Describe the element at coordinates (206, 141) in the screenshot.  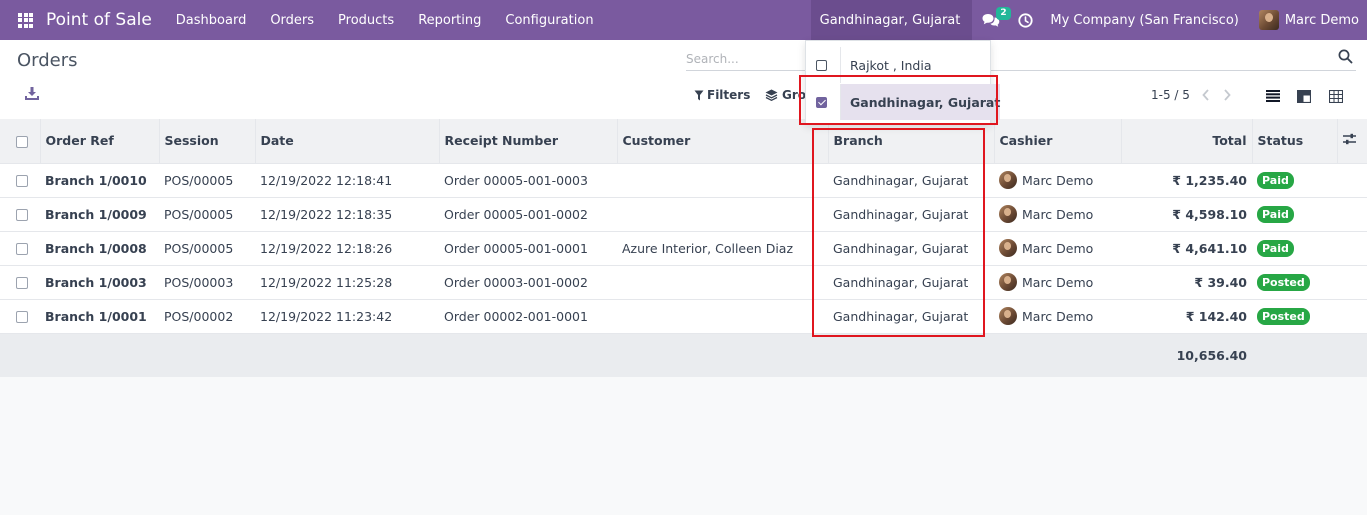
I see `column-header-session: Session` at that location.